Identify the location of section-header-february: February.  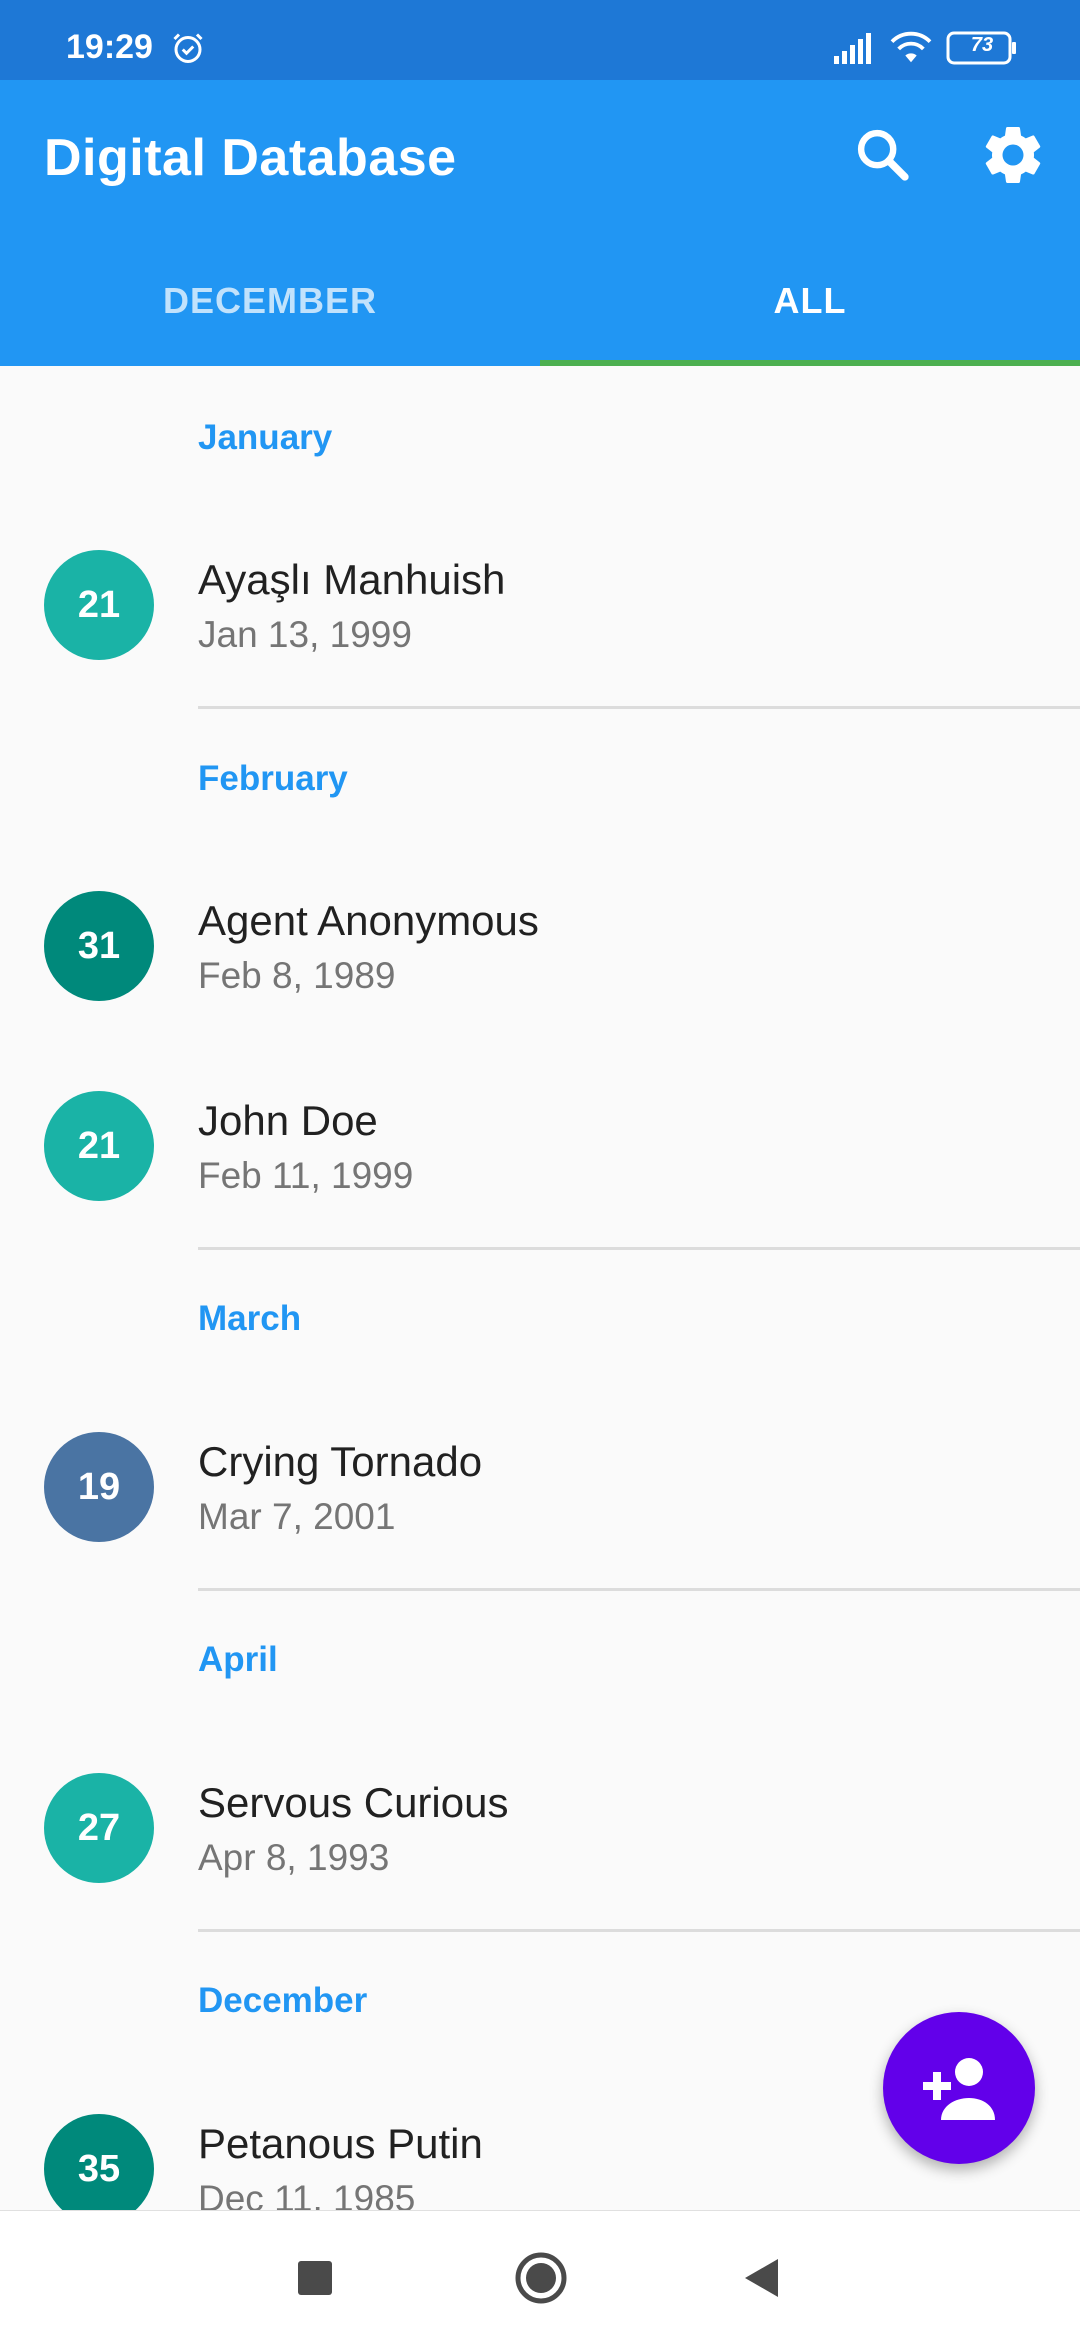
(273, 778).